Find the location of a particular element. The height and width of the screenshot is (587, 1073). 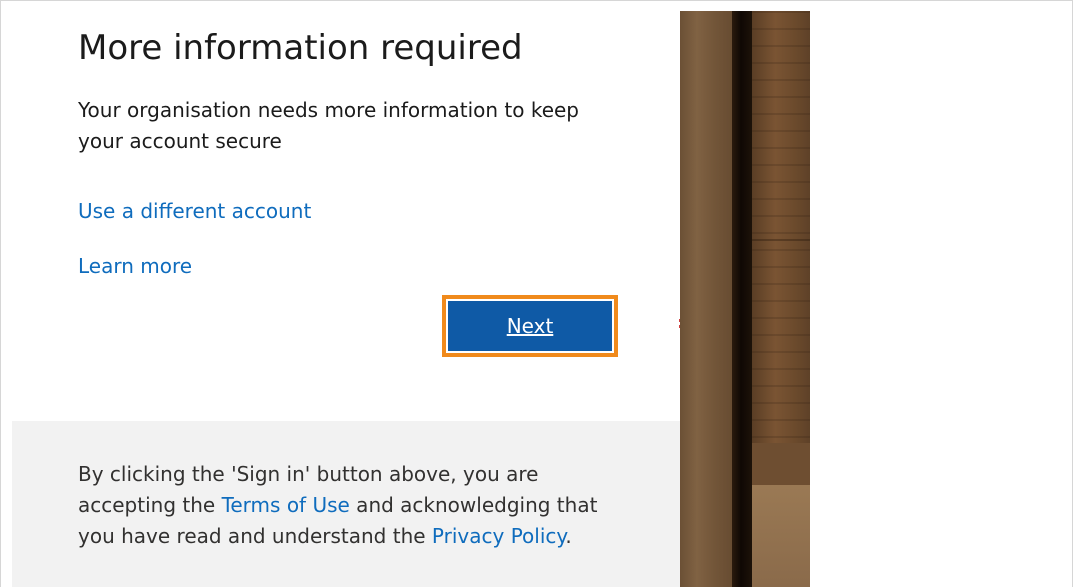

wood-panel-left is located at coordinates (708, 299).